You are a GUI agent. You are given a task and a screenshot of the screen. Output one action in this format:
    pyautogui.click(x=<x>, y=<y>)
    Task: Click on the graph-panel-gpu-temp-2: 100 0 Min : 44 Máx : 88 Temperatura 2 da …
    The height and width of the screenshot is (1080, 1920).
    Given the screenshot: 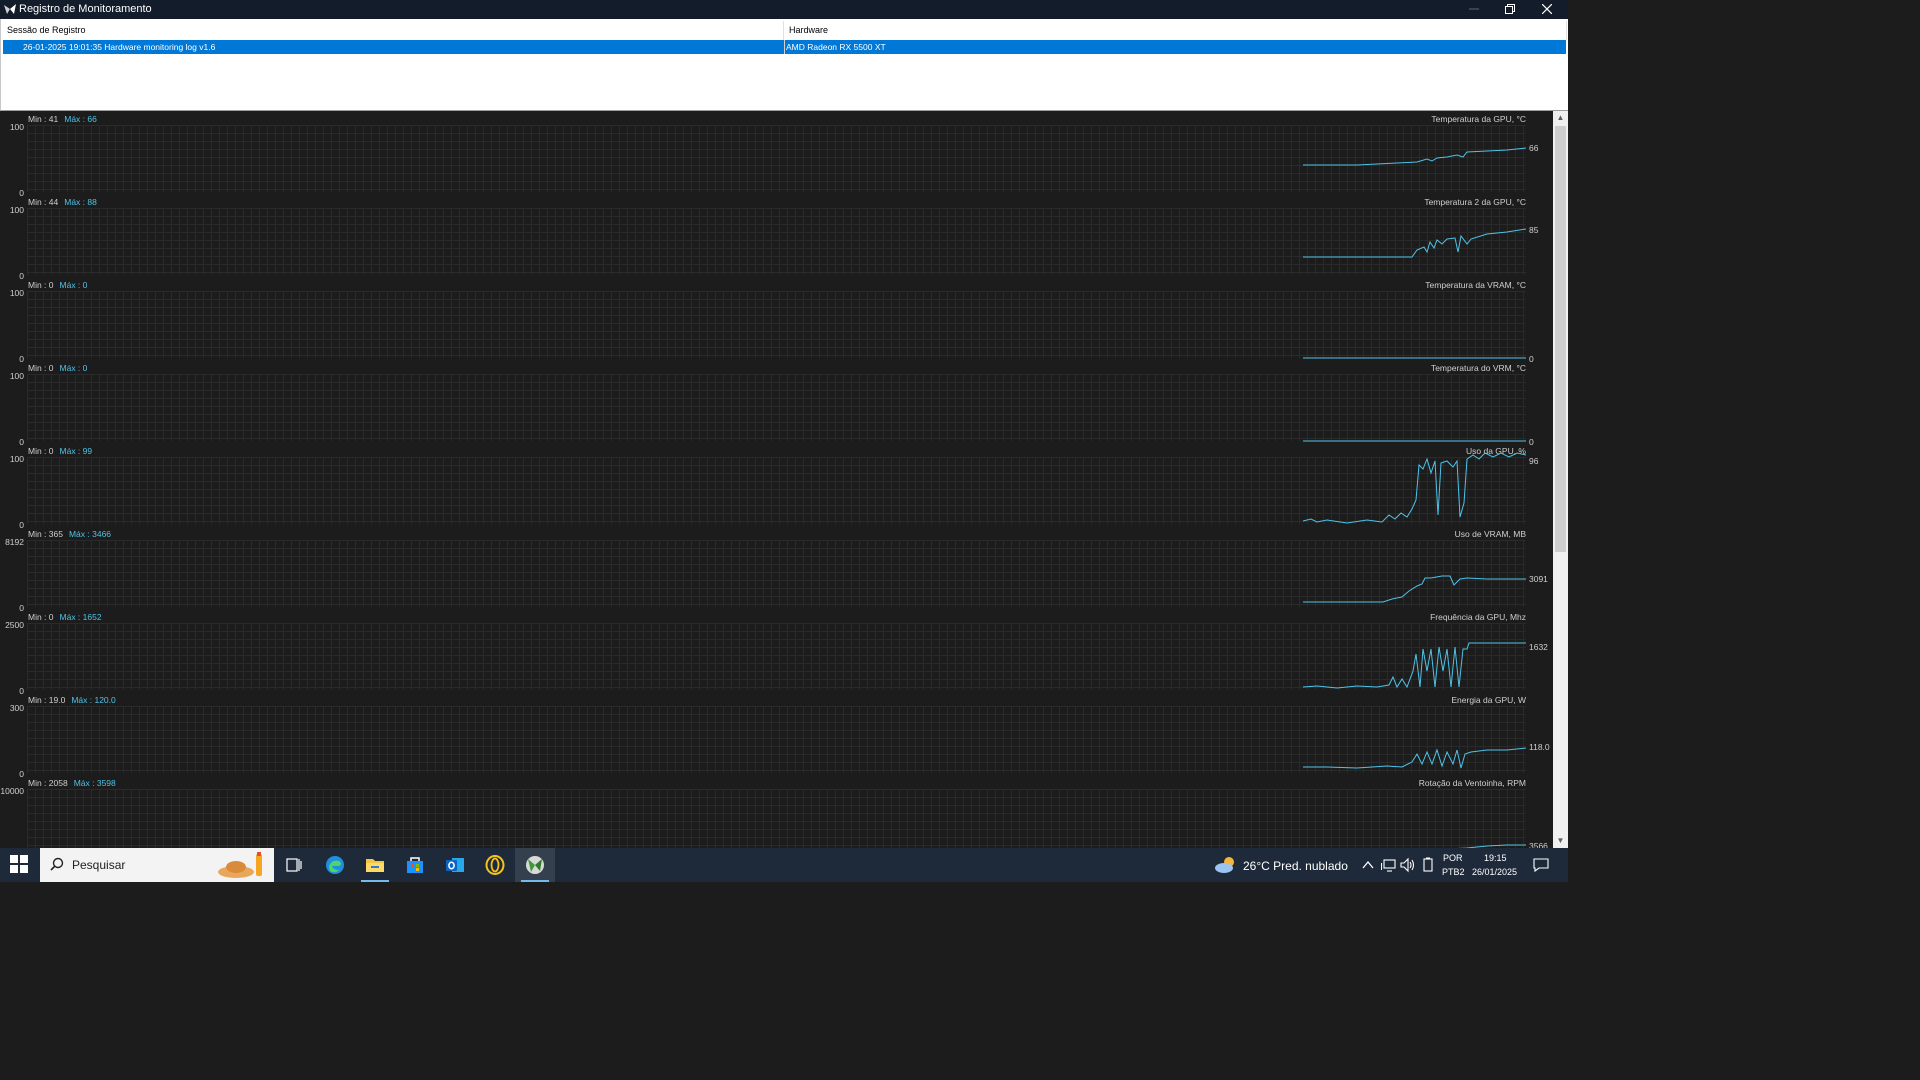 What is the action you would take?
    pyautogui.click(x=776, y=237)
    